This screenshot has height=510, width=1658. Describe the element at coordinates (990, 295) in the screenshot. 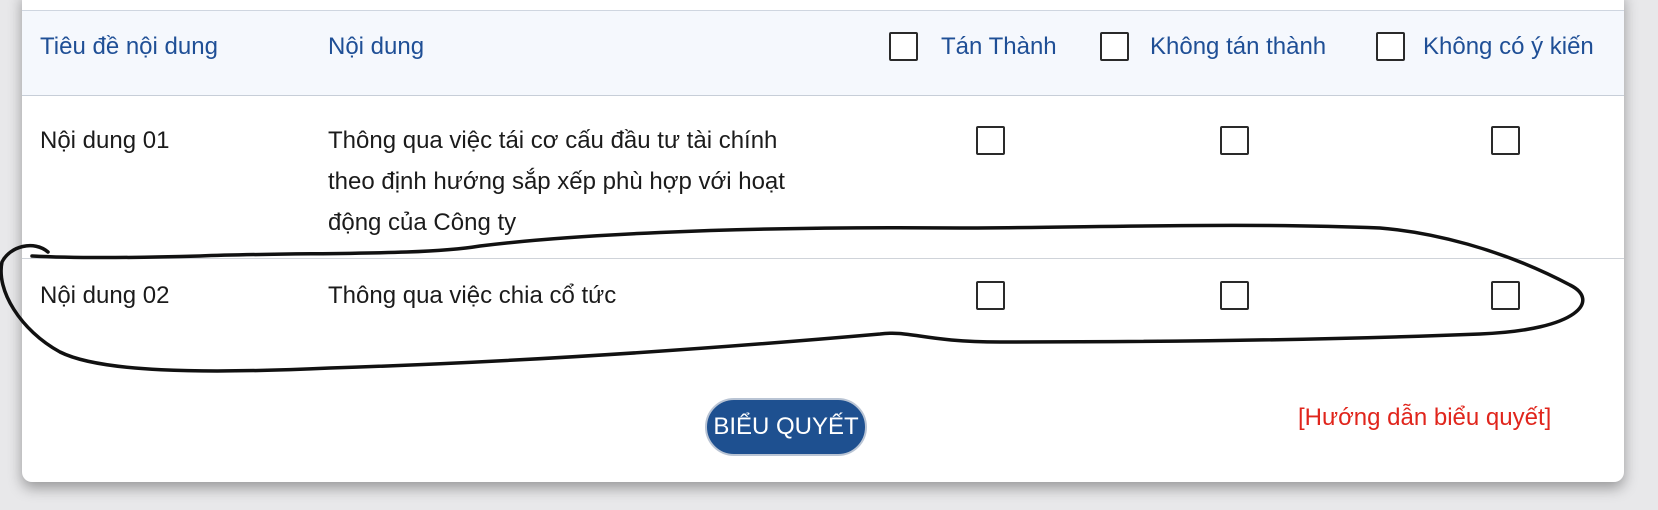

I see `row-2-approve-checkbox` at that location.